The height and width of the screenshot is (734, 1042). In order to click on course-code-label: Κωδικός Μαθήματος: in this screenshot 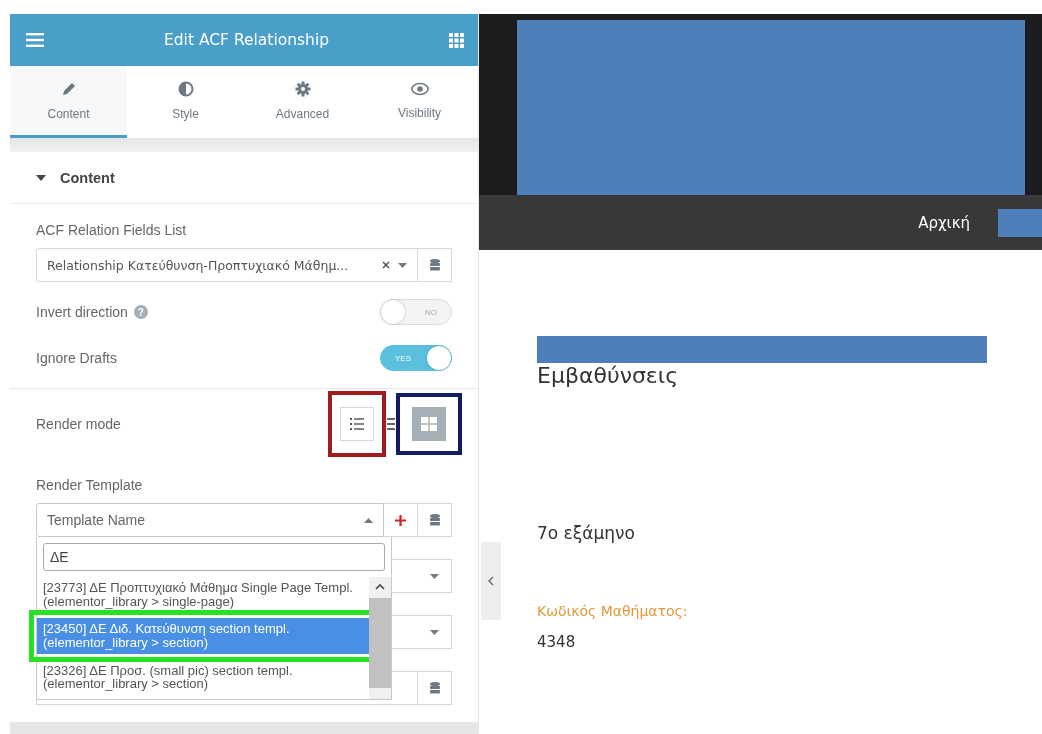, I will do `click(613, 611)`.